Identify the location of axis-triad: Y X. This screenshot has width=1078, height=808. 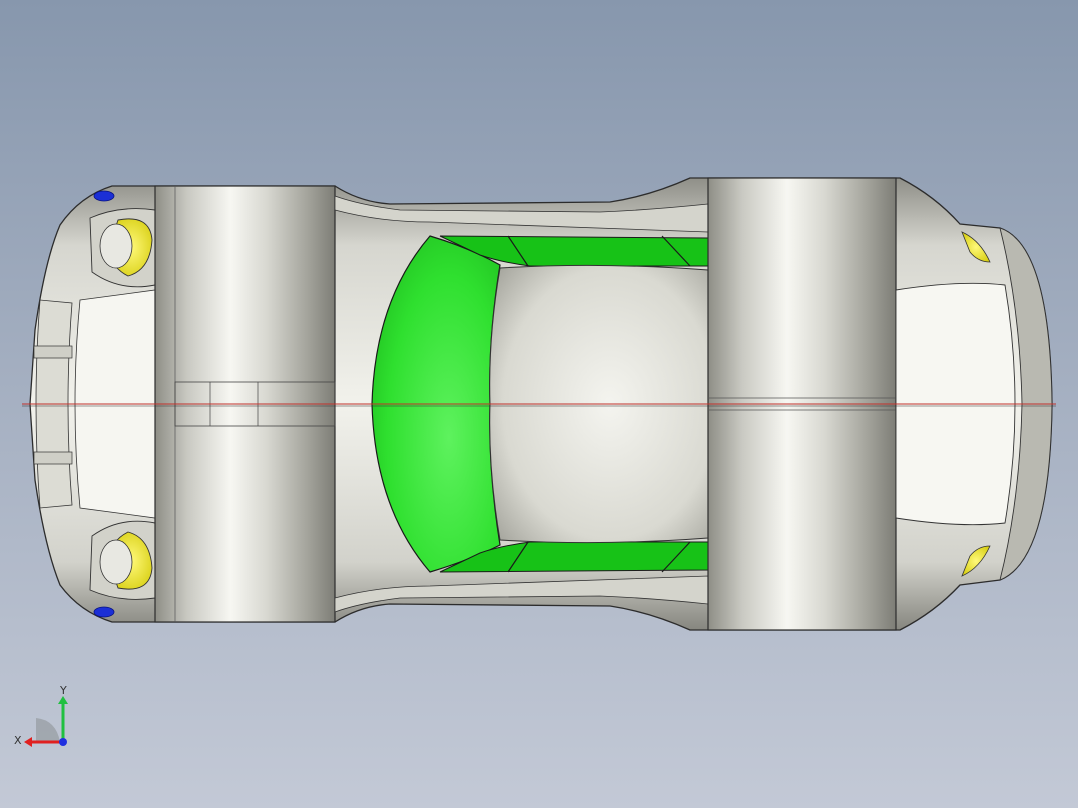
(41, 715).